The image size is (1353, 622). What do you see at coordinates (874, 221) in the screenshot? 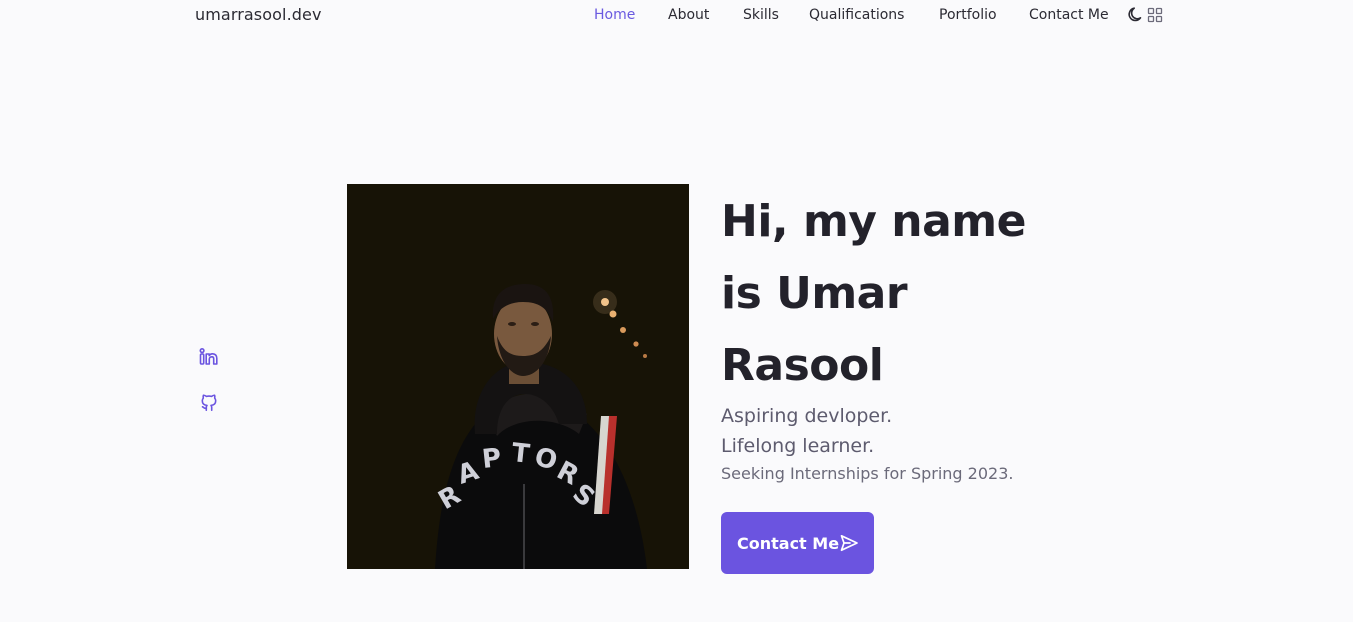
I see `hero-title-line: Hi, my name` at bounding box center [874, 221].